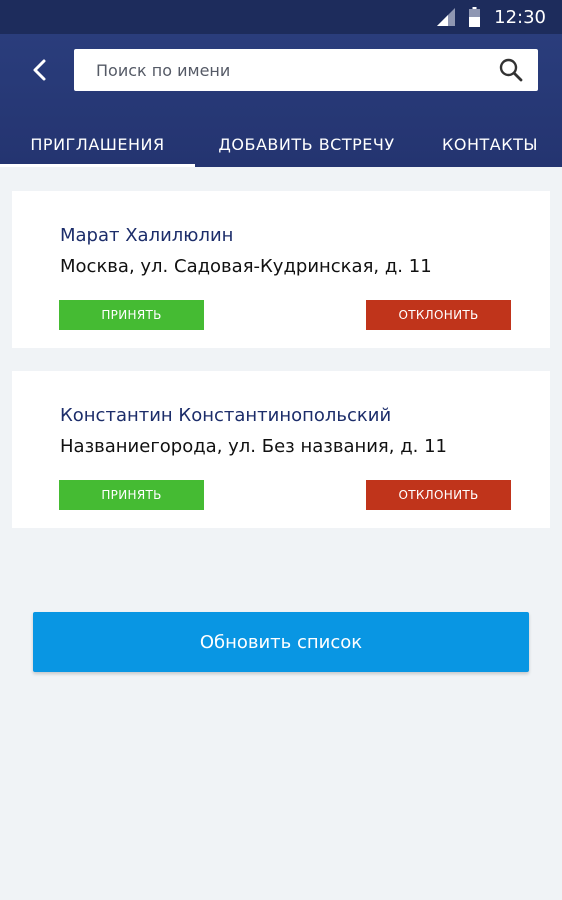 The image size is (562, 900). What do you see at coordinates (475, 17) in the screenshot?
I see `battery-icon` at bounding box center [475, 17].